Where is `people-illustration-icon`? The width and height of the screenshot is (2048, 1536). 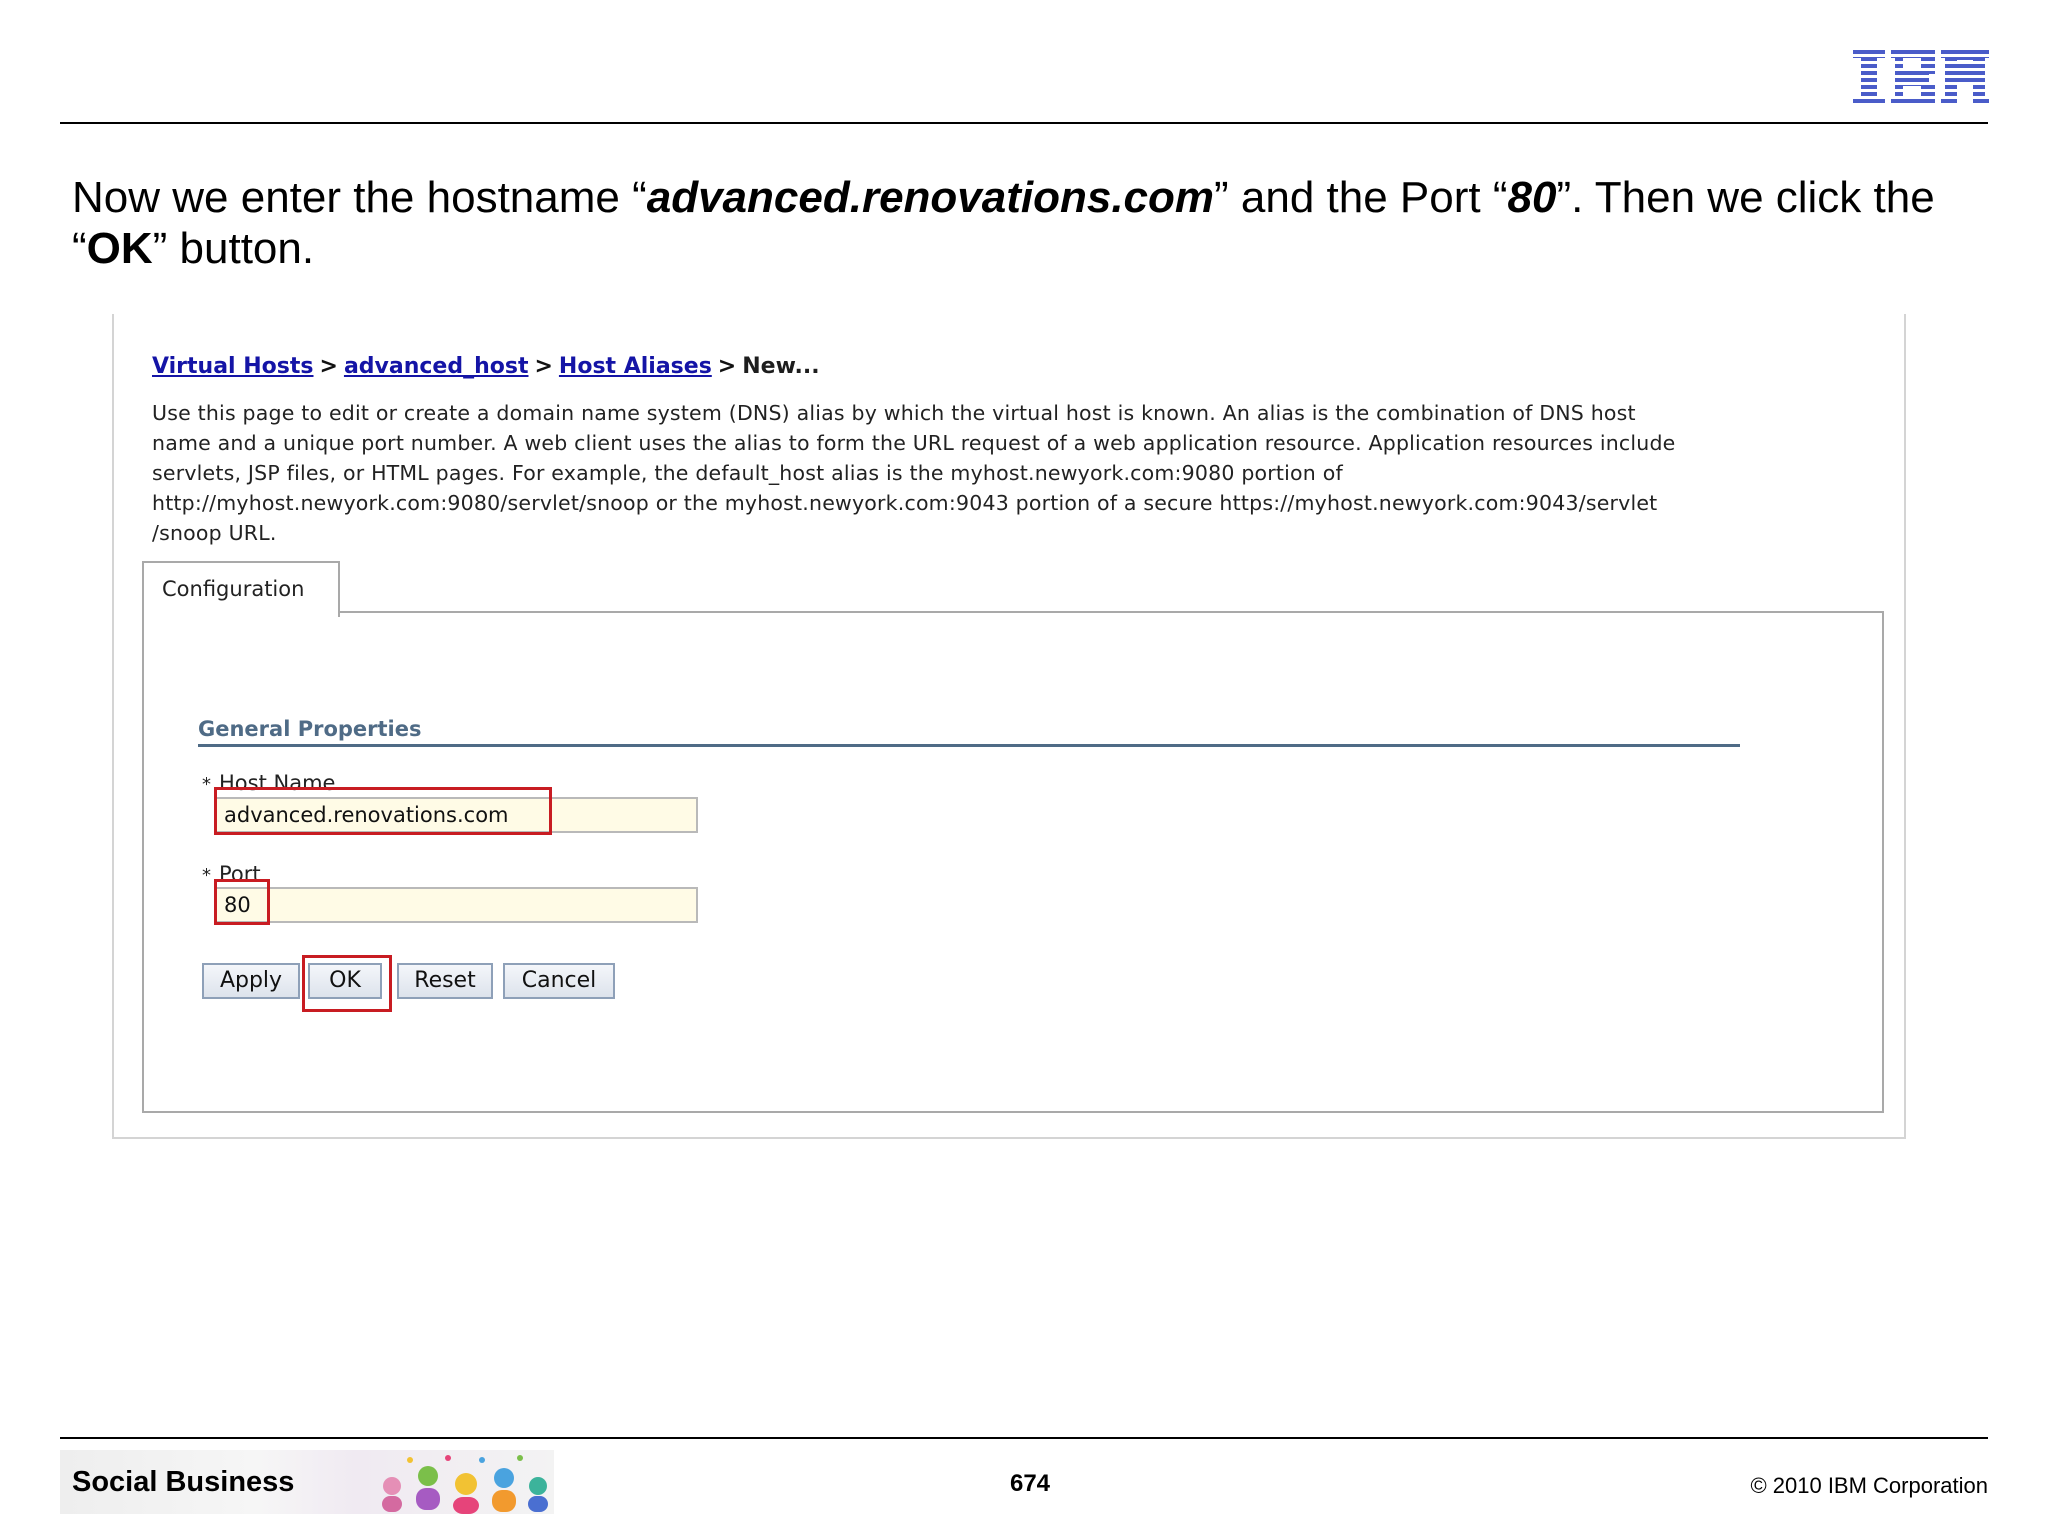 people-illustration-icon is located at coordinates (465, 1484).